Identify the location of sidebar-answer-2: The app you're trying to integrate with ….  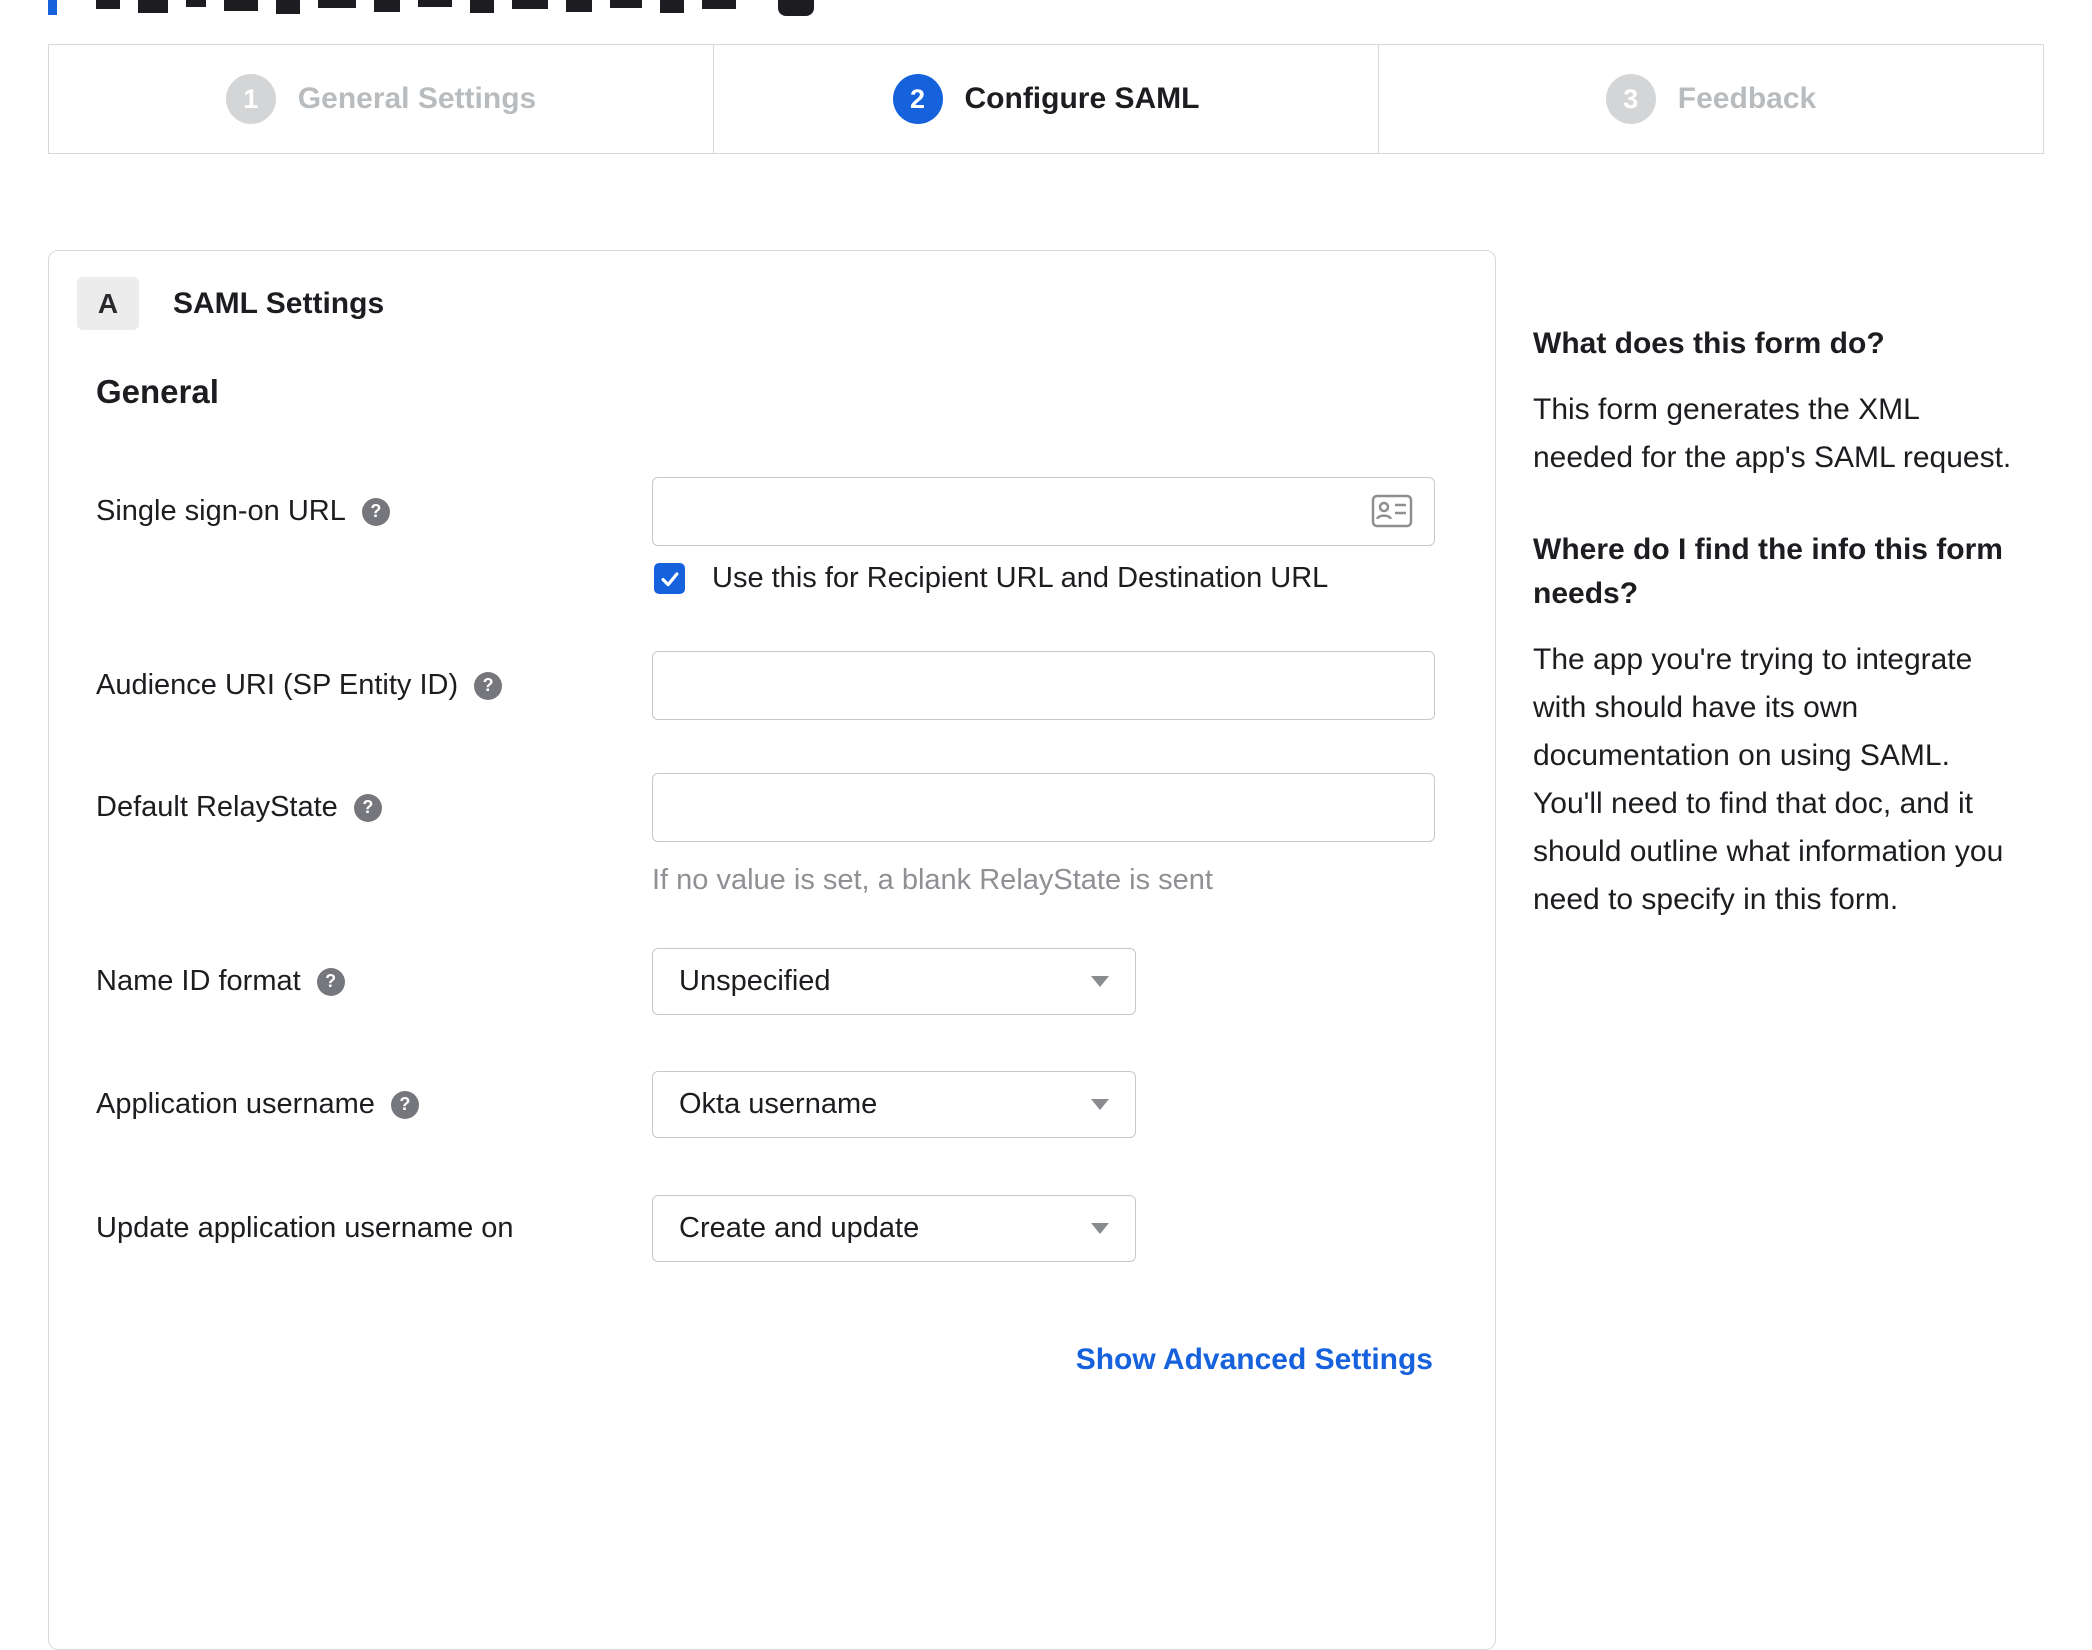
(1768, 779).